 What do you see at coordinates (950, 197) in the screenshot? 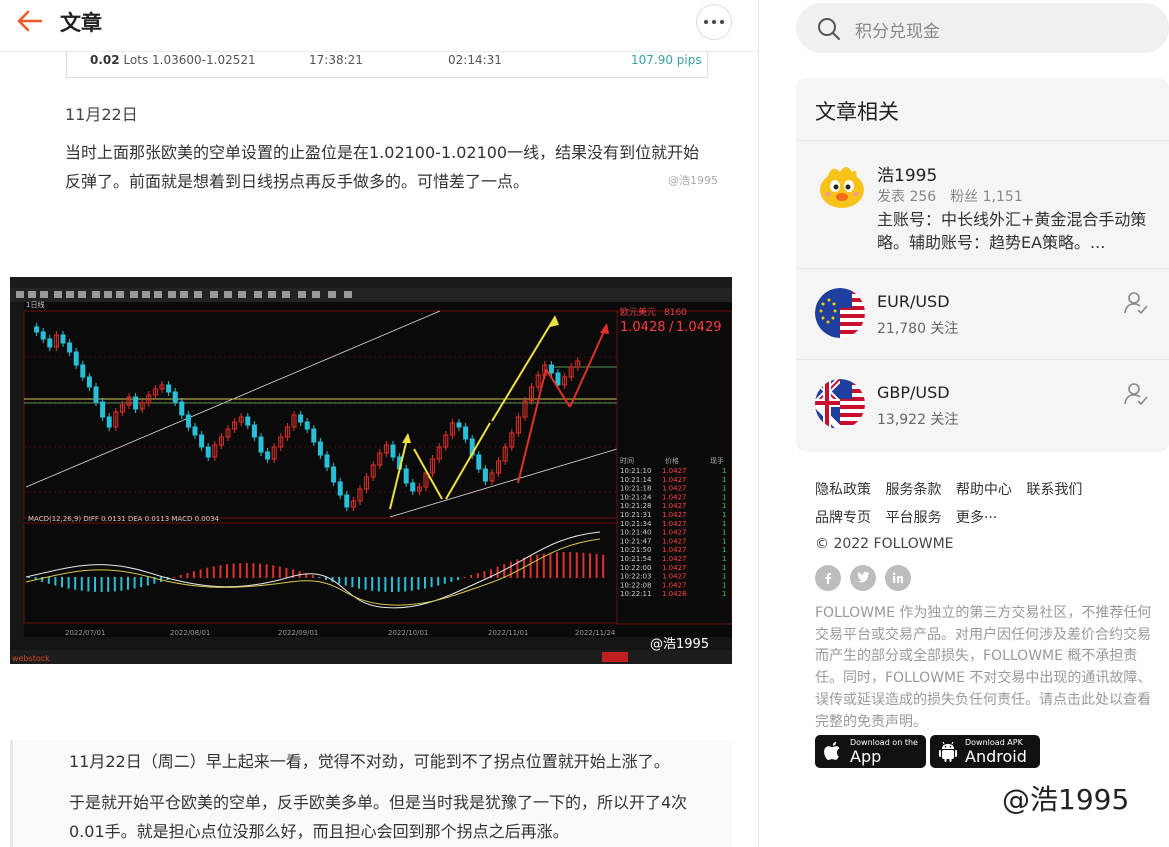
I see `author-stats: 发表 256 粉丝 1,151` at bounding box center [950, 197].